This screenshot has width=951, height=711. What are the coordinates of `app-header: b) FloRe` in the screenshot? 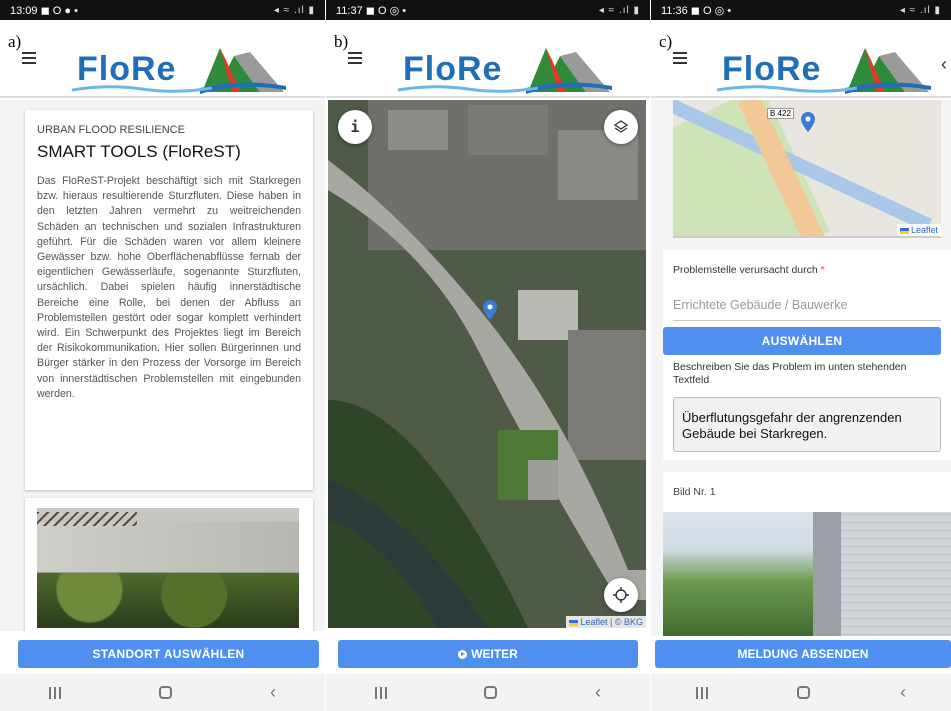 It's located at (488, 59).